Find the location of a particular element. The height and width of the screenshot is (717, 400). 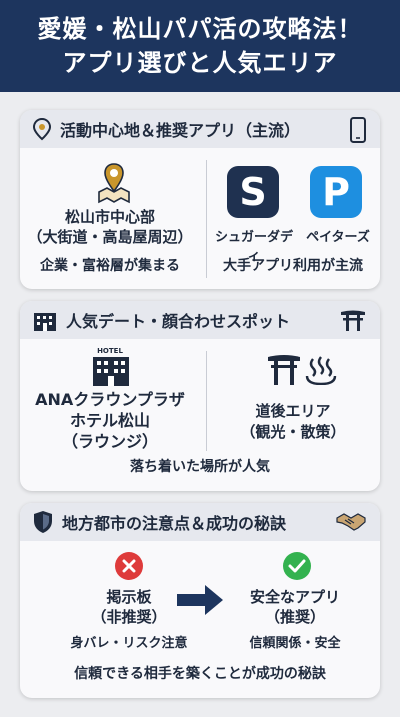

spot2-line1: 道後エリア is located at coordinates (293, 411).